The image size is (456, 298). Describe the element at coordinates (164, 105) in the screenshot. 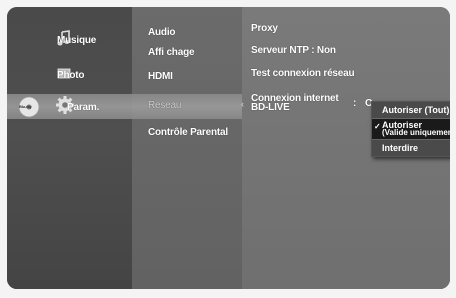

I see `submenu-item-network: Reseau` at that location.